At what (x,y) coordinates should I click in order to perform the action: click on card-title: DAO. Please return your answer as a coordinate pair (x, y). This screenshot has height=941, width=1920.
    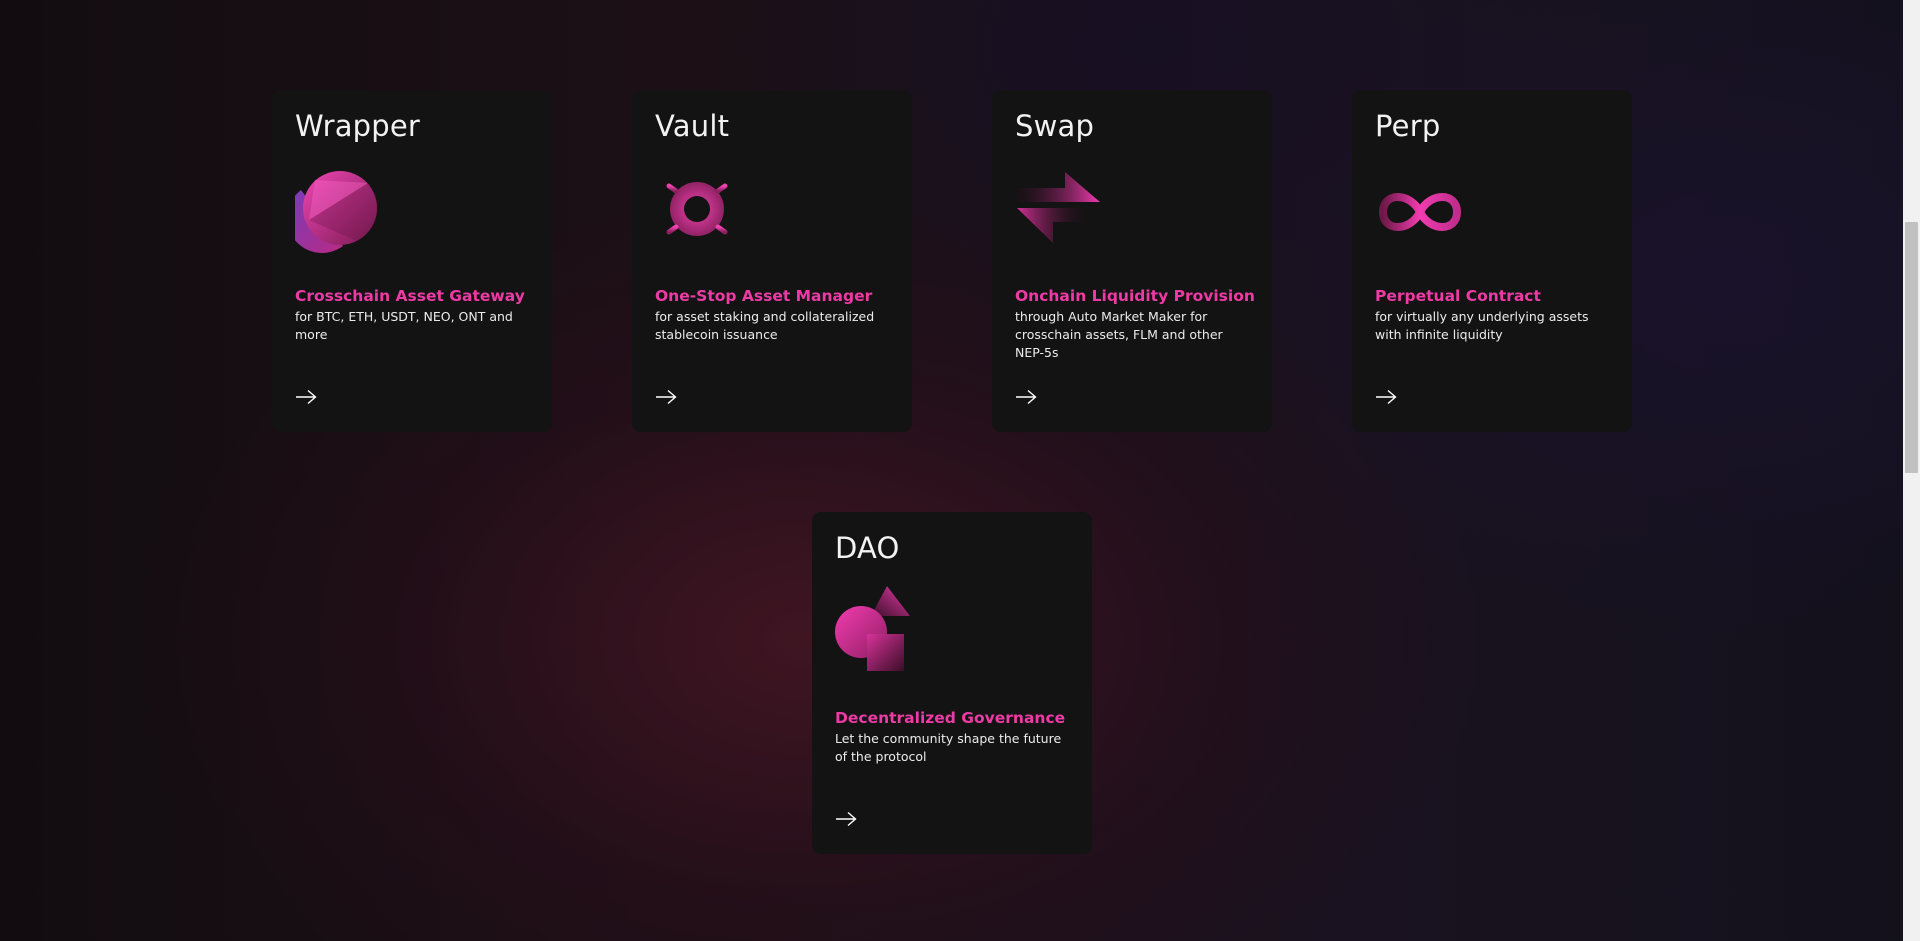
    Looking at the image, I should click on (867, 548).